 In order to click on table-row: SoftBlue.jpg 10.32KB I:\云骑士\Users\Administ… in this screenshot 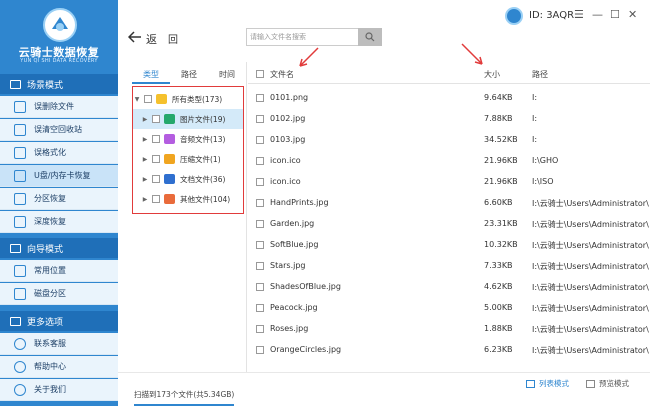, I will do `click(449, 244)`.